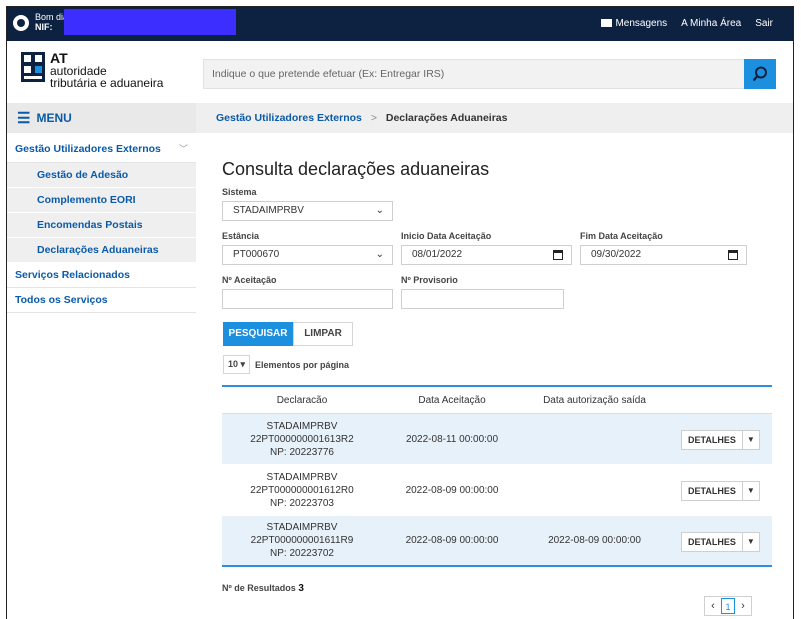 This screenshot has height=619, width=801. I want to click on messages-label: Mensagens, so click(641, 23).